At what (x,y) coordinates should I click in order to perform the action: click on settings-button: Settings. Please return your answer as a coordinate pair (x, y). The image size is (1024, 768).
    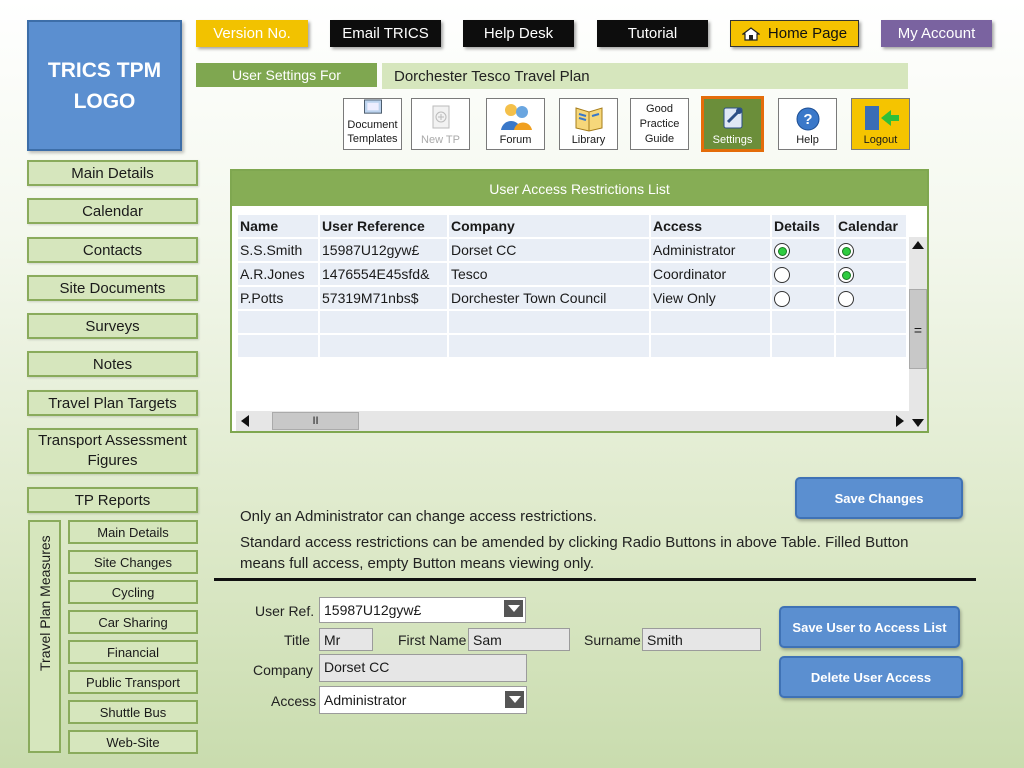
    Looking at the image, I should click on (732, 124).